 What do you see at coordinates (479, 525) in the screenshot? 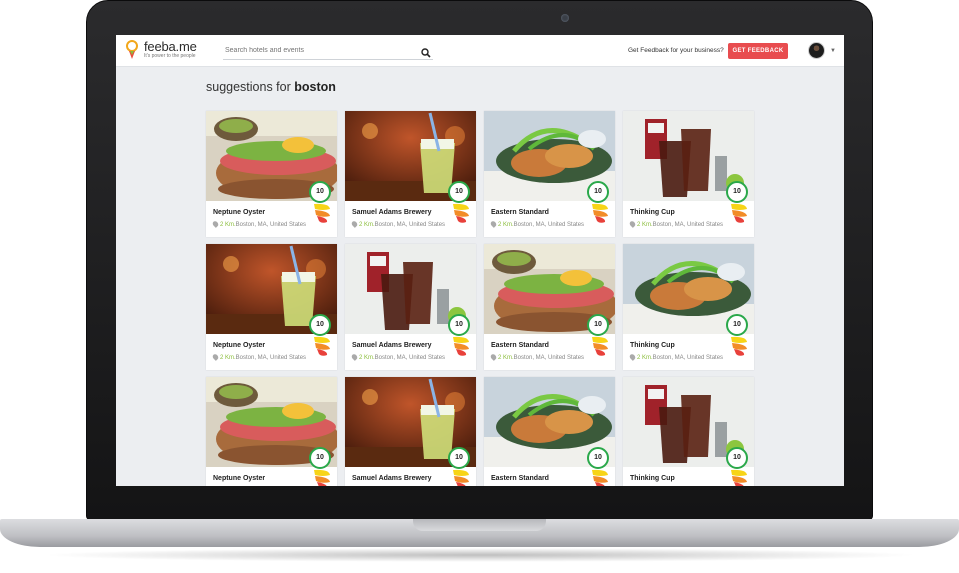
I see `laptop-notch` at bounding box center [479, 525].